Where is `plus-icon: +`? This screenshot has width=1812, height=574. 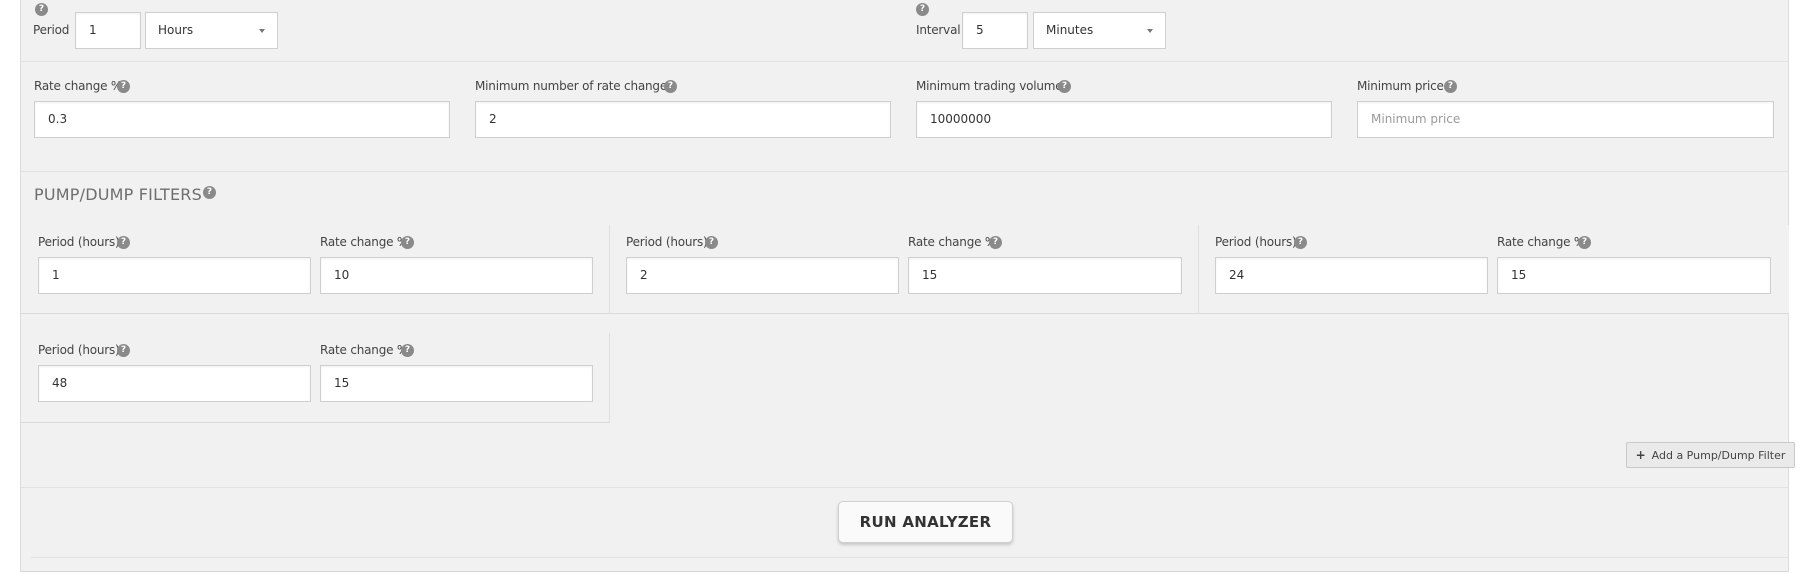 plus-icon: + is located at coordinates (1640, 455).